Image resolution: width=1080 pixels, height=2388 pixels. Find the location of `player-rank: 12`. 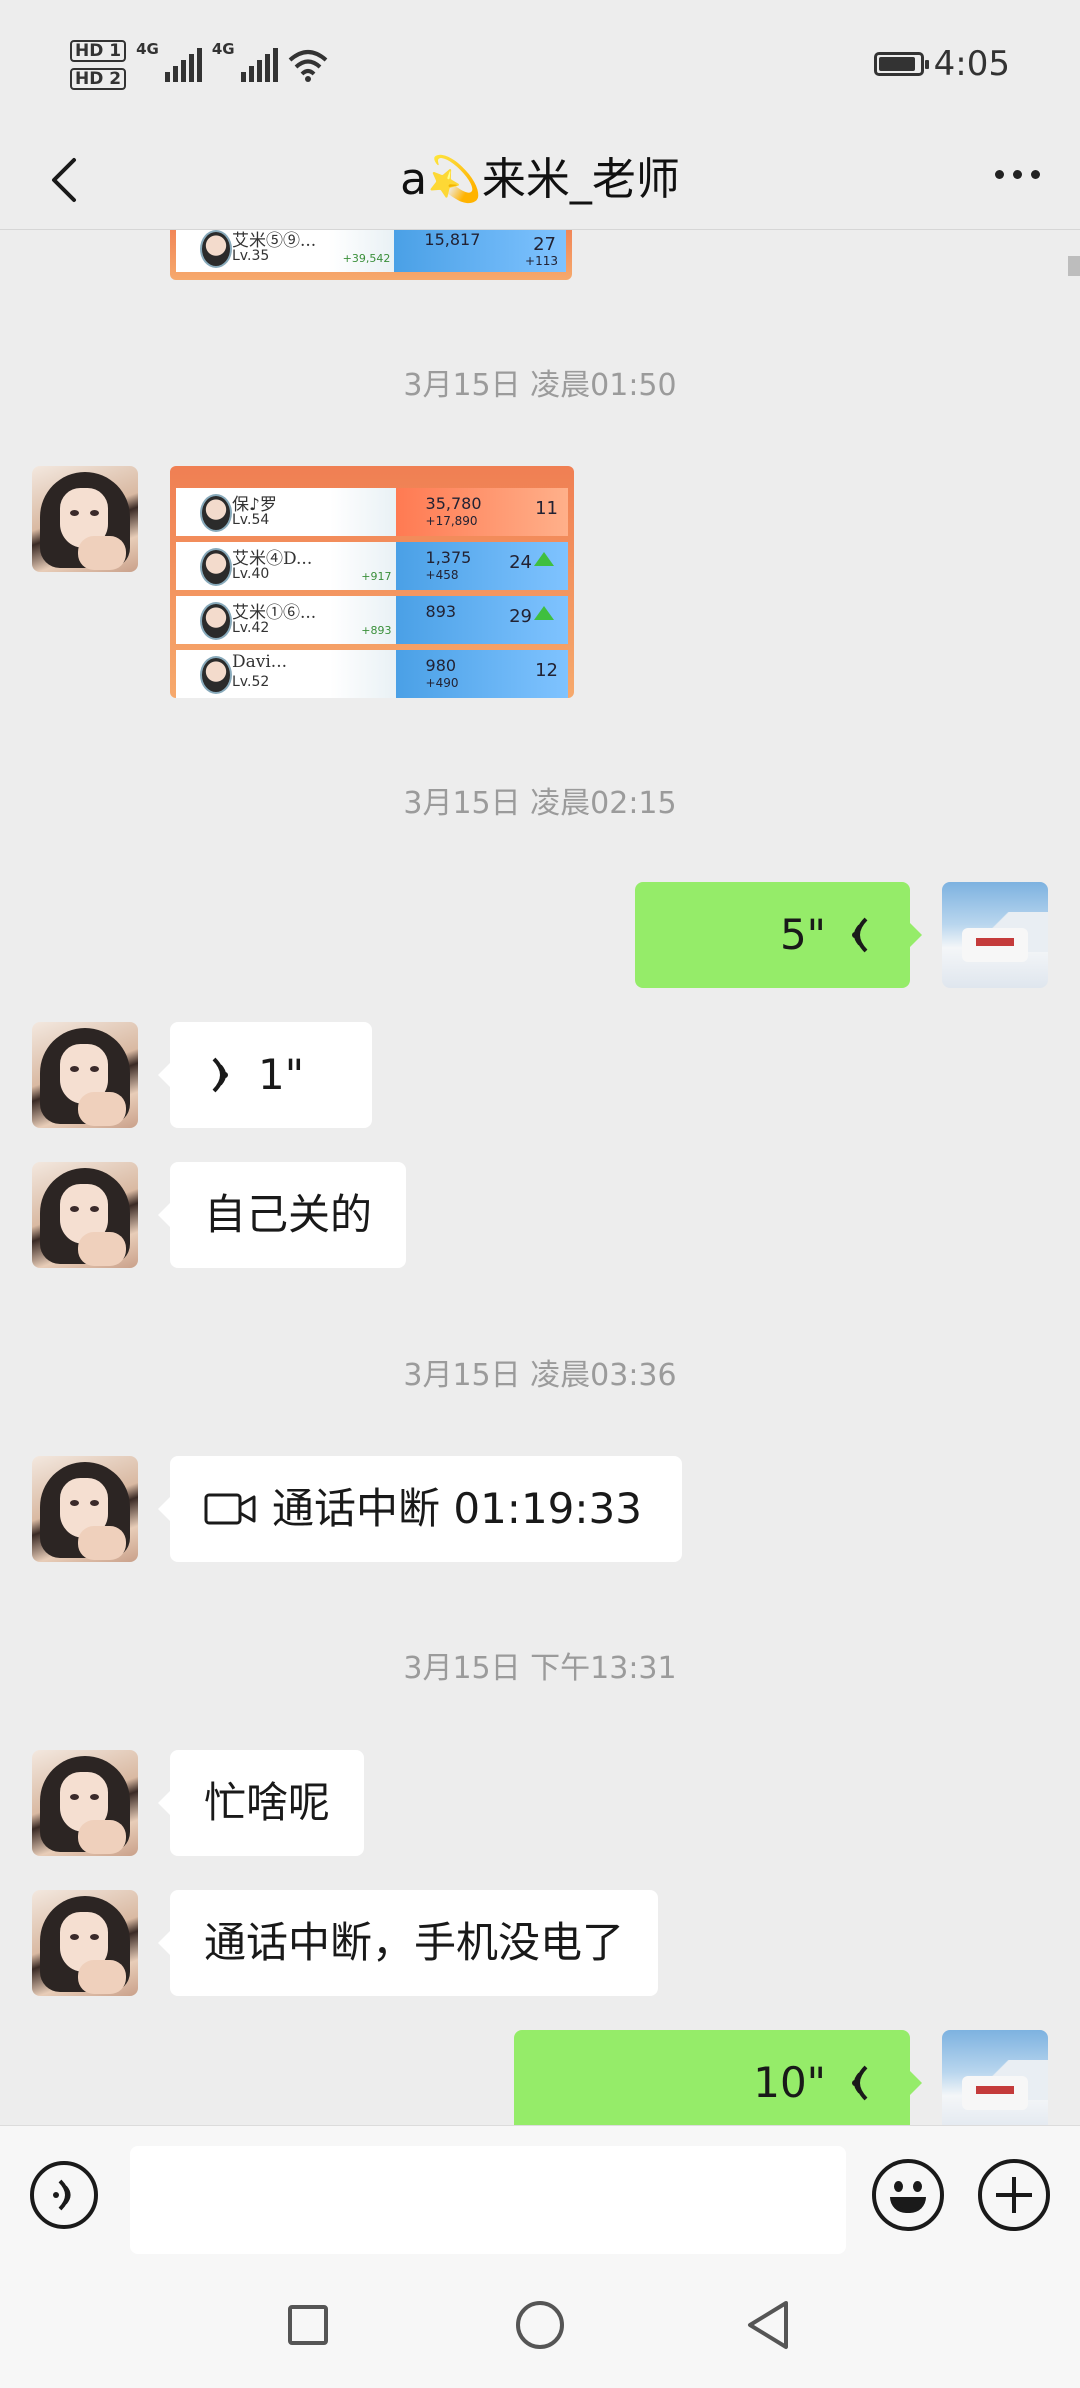

player-rank: 12 is located at coordinates (546, 670).